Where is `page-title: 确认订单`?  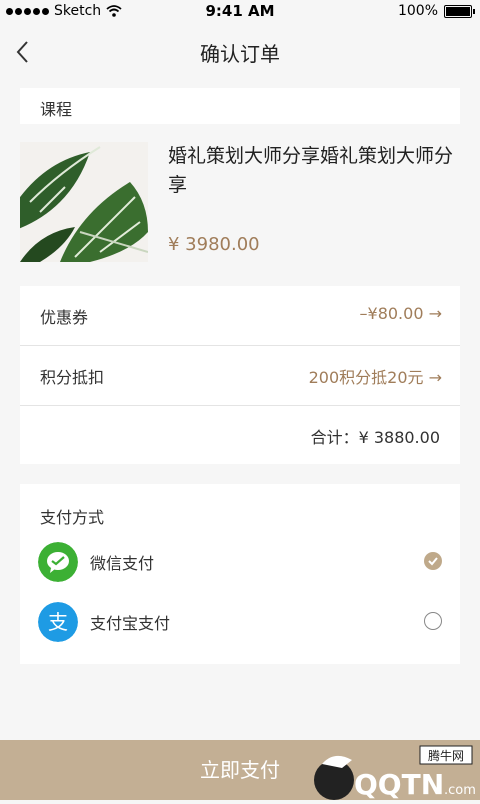 page-title: 确认订单 is located at coordinates (240, 54).